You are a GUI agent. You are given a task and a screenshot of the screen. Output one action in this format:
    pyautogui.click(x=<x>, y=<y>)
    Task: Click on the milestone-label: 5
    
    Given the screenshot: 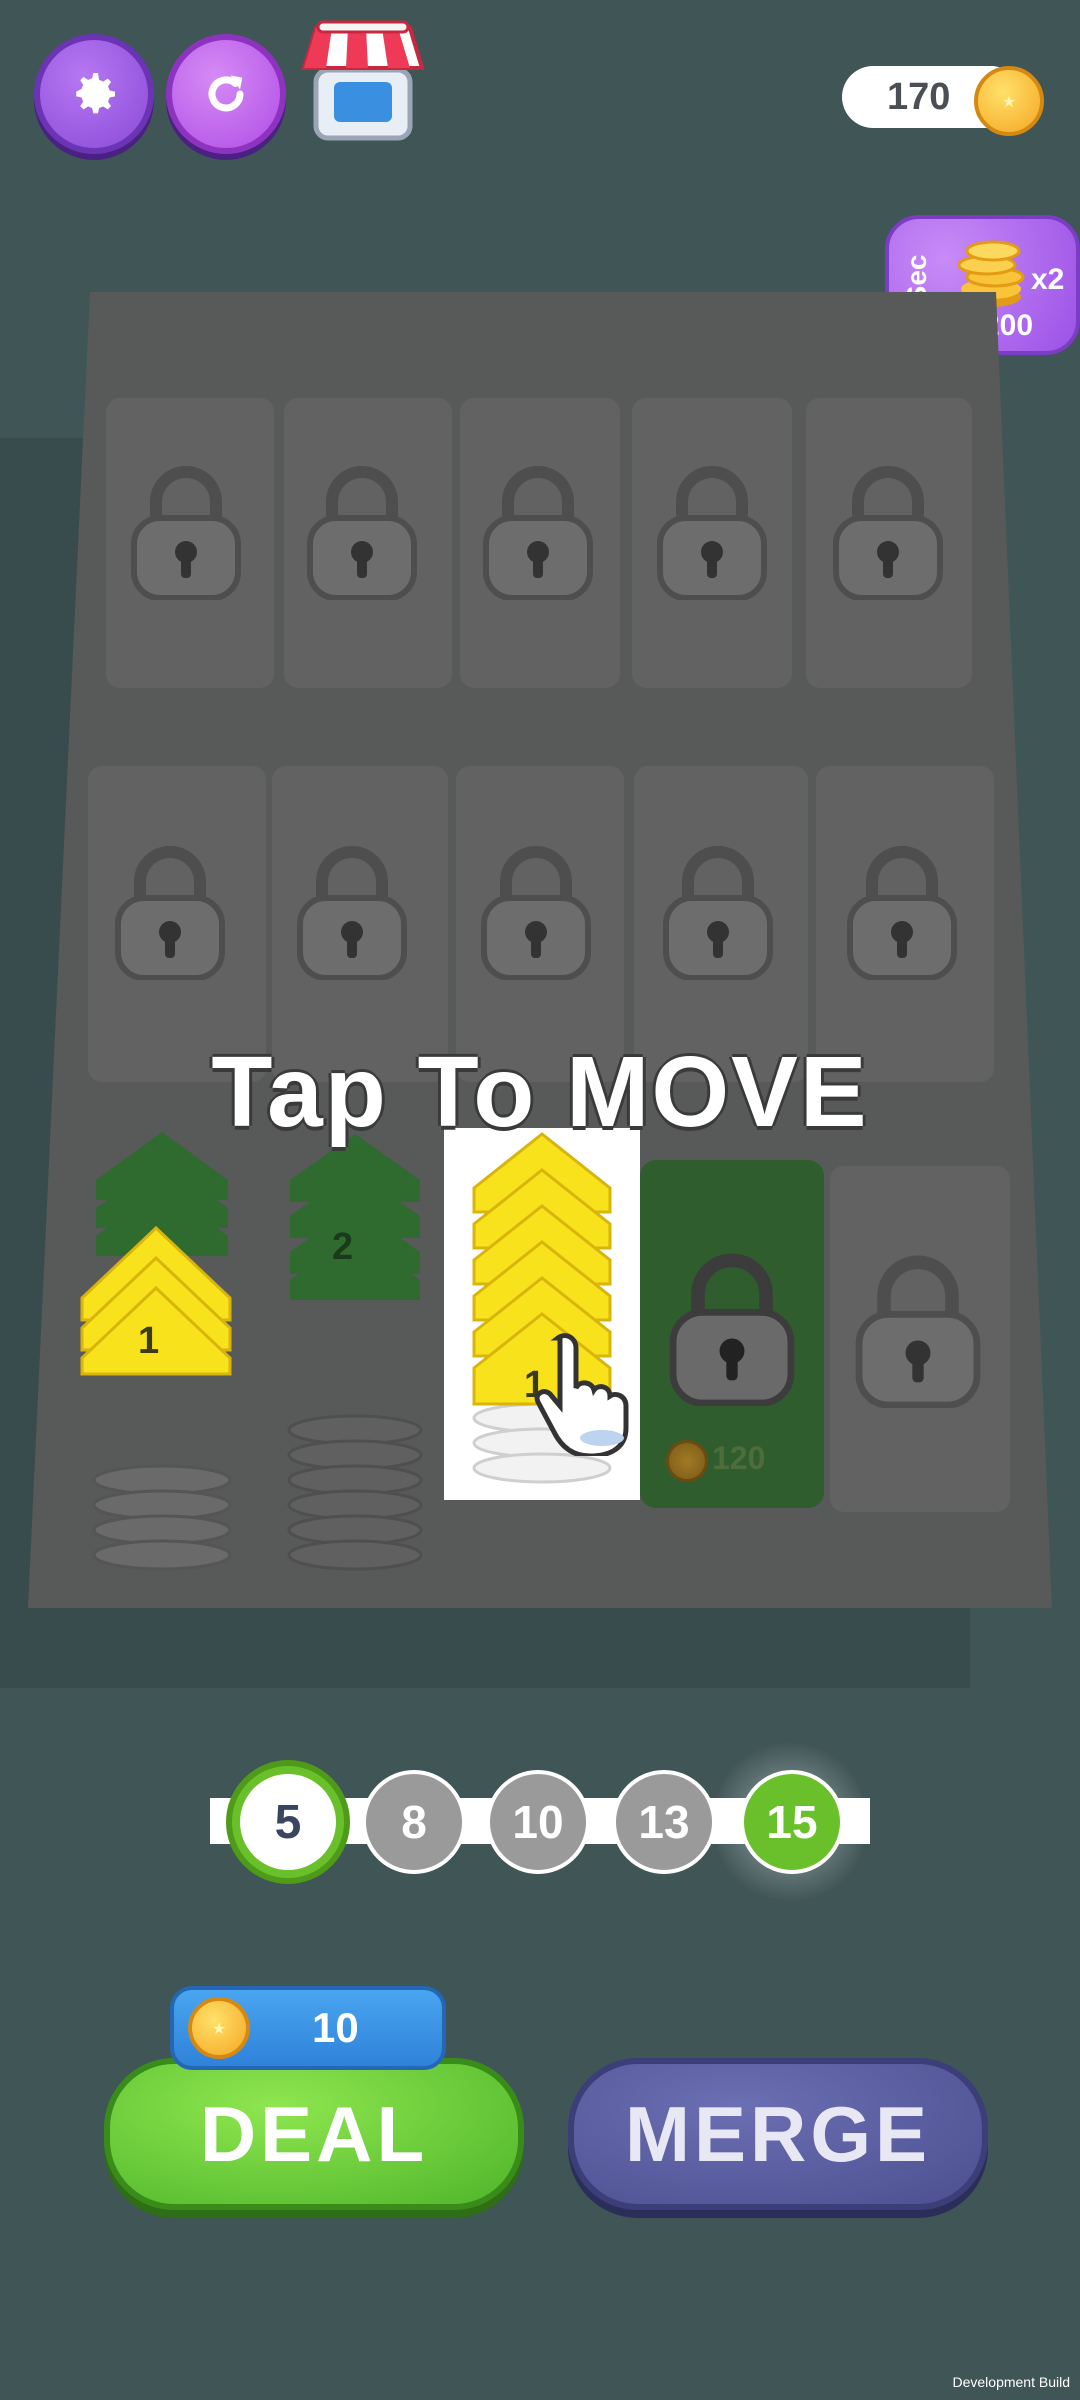 What is the action you would take?
    pyautogui.click(x=288, y=1822)
    